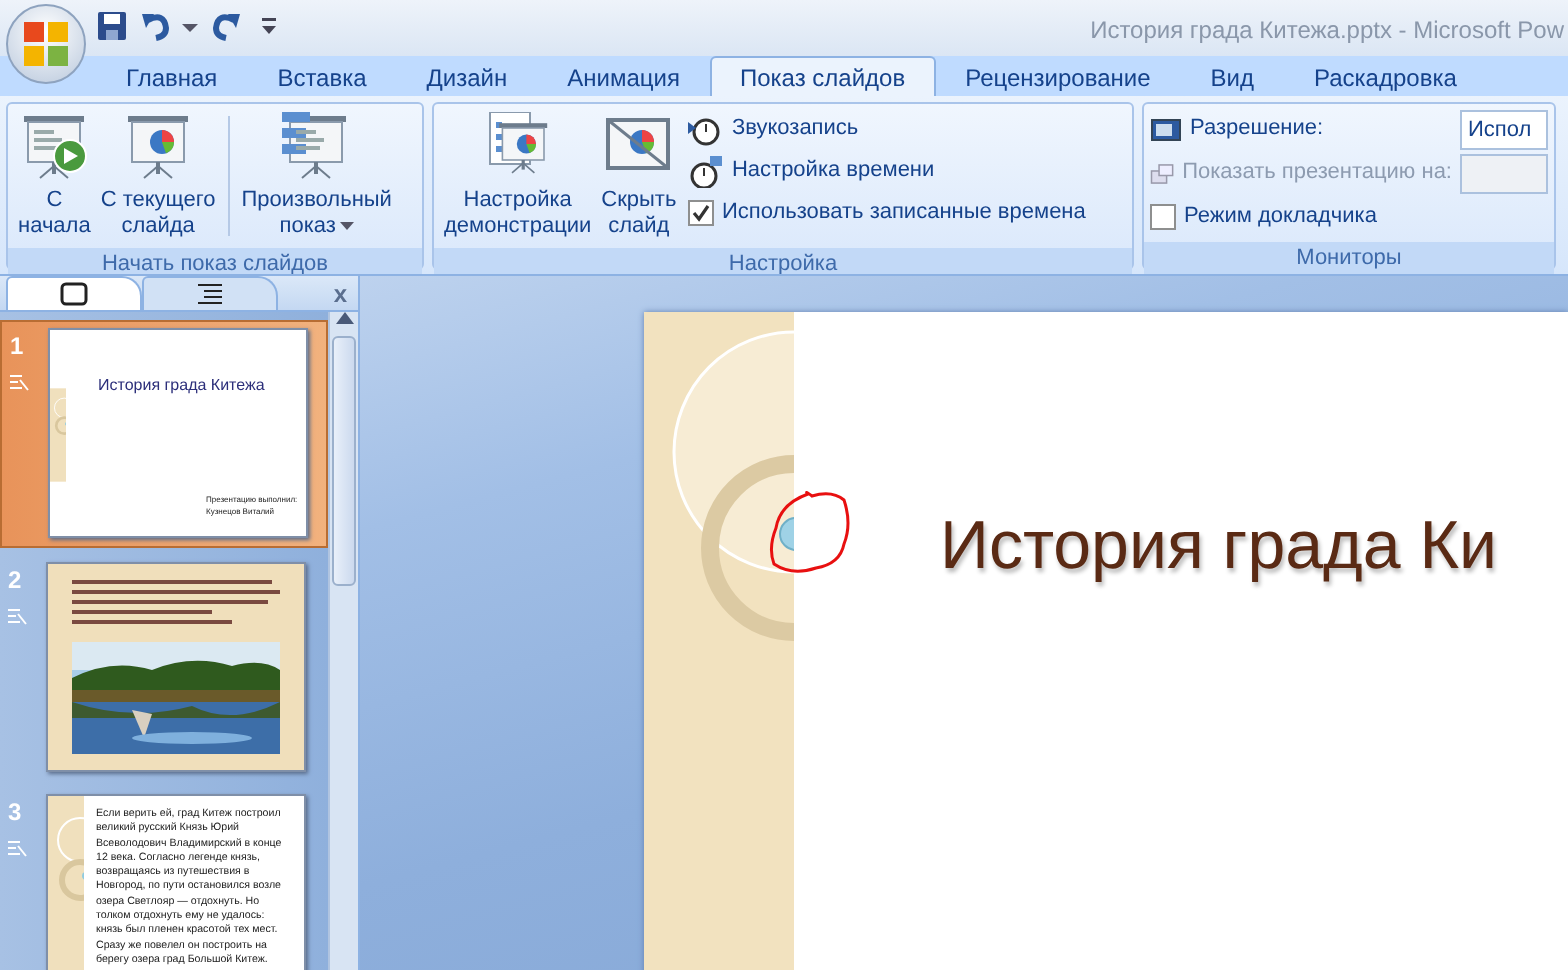 The image size is (1568, 970). Describe the element at coordinates (16, 813) in the screenshot. I see `slide-number: 3` at that location.